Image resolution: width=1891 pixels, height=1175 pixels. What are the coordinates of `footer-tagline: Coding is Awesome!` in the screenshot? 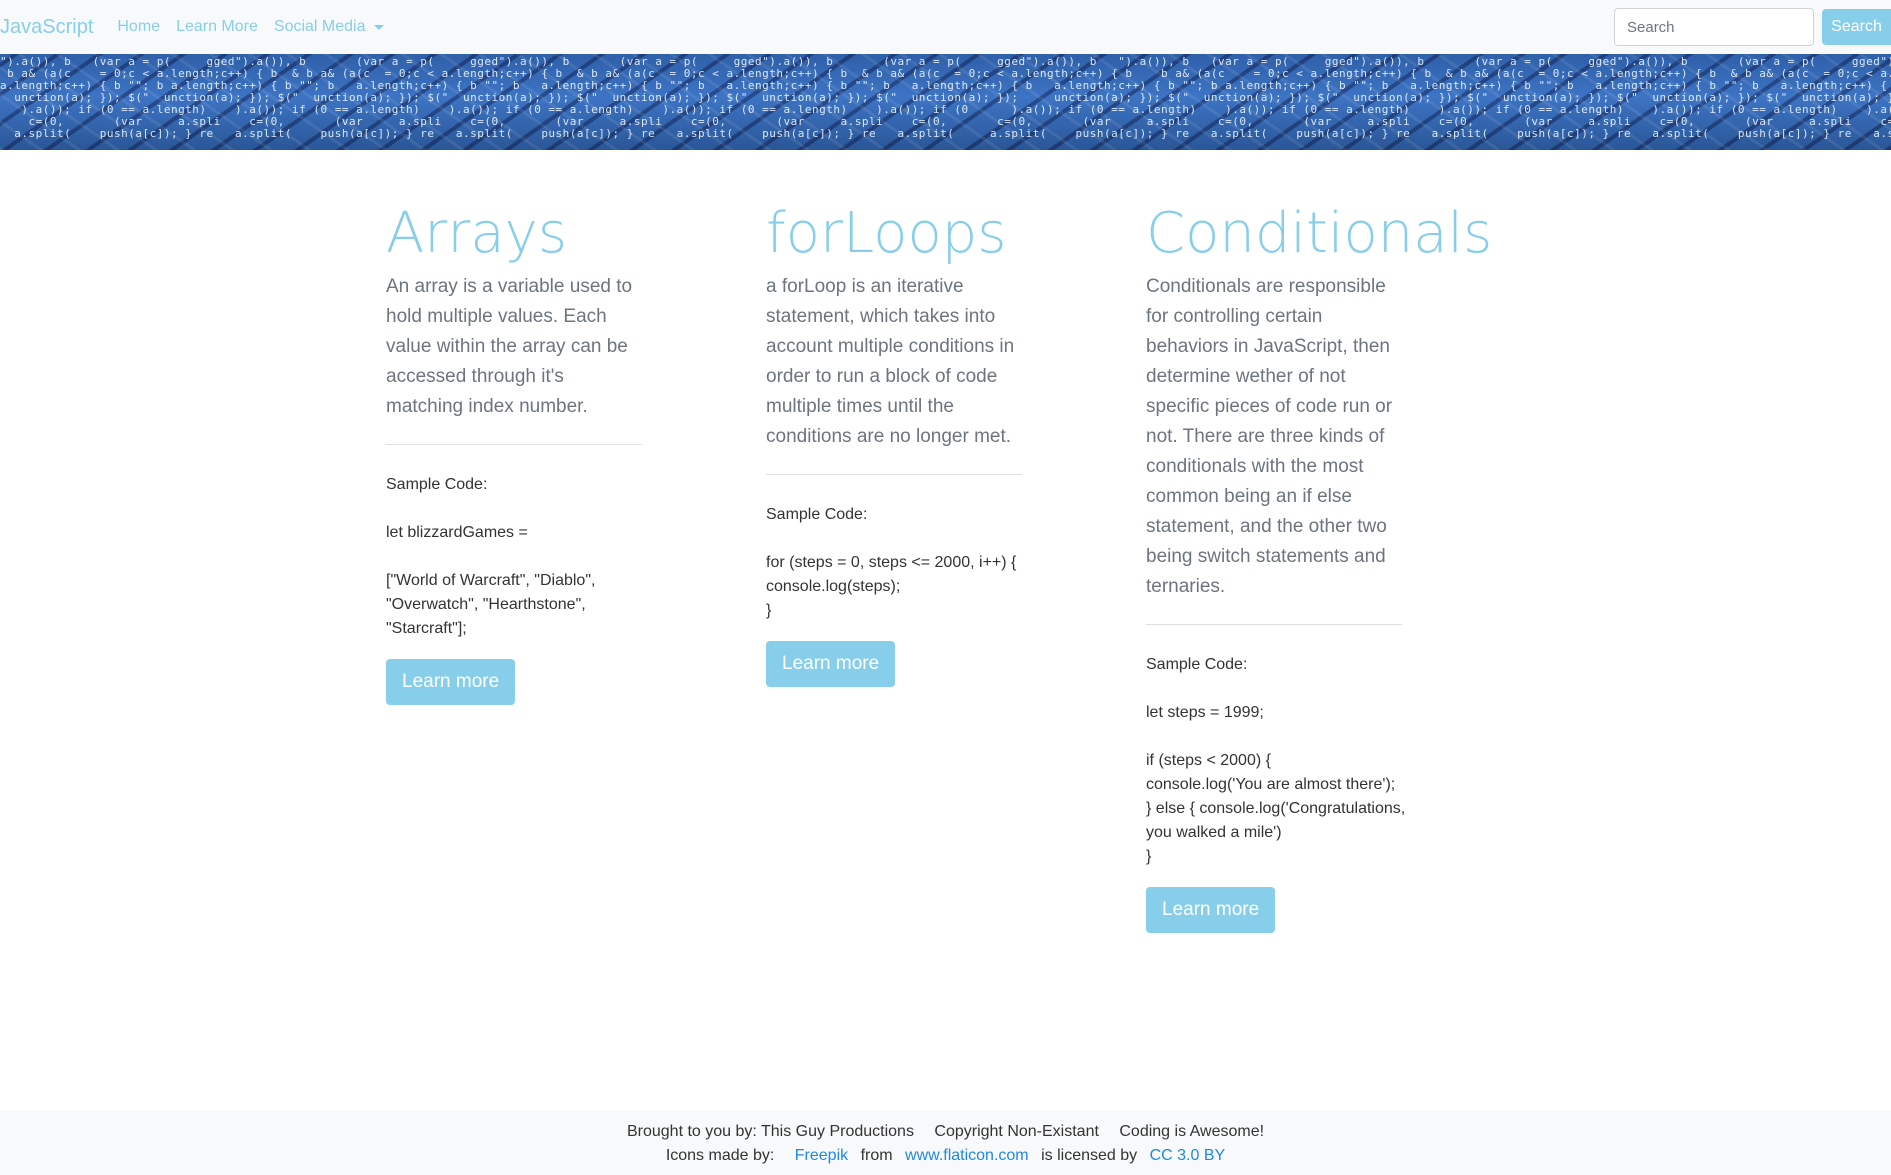 It's located at (1192, 1131).